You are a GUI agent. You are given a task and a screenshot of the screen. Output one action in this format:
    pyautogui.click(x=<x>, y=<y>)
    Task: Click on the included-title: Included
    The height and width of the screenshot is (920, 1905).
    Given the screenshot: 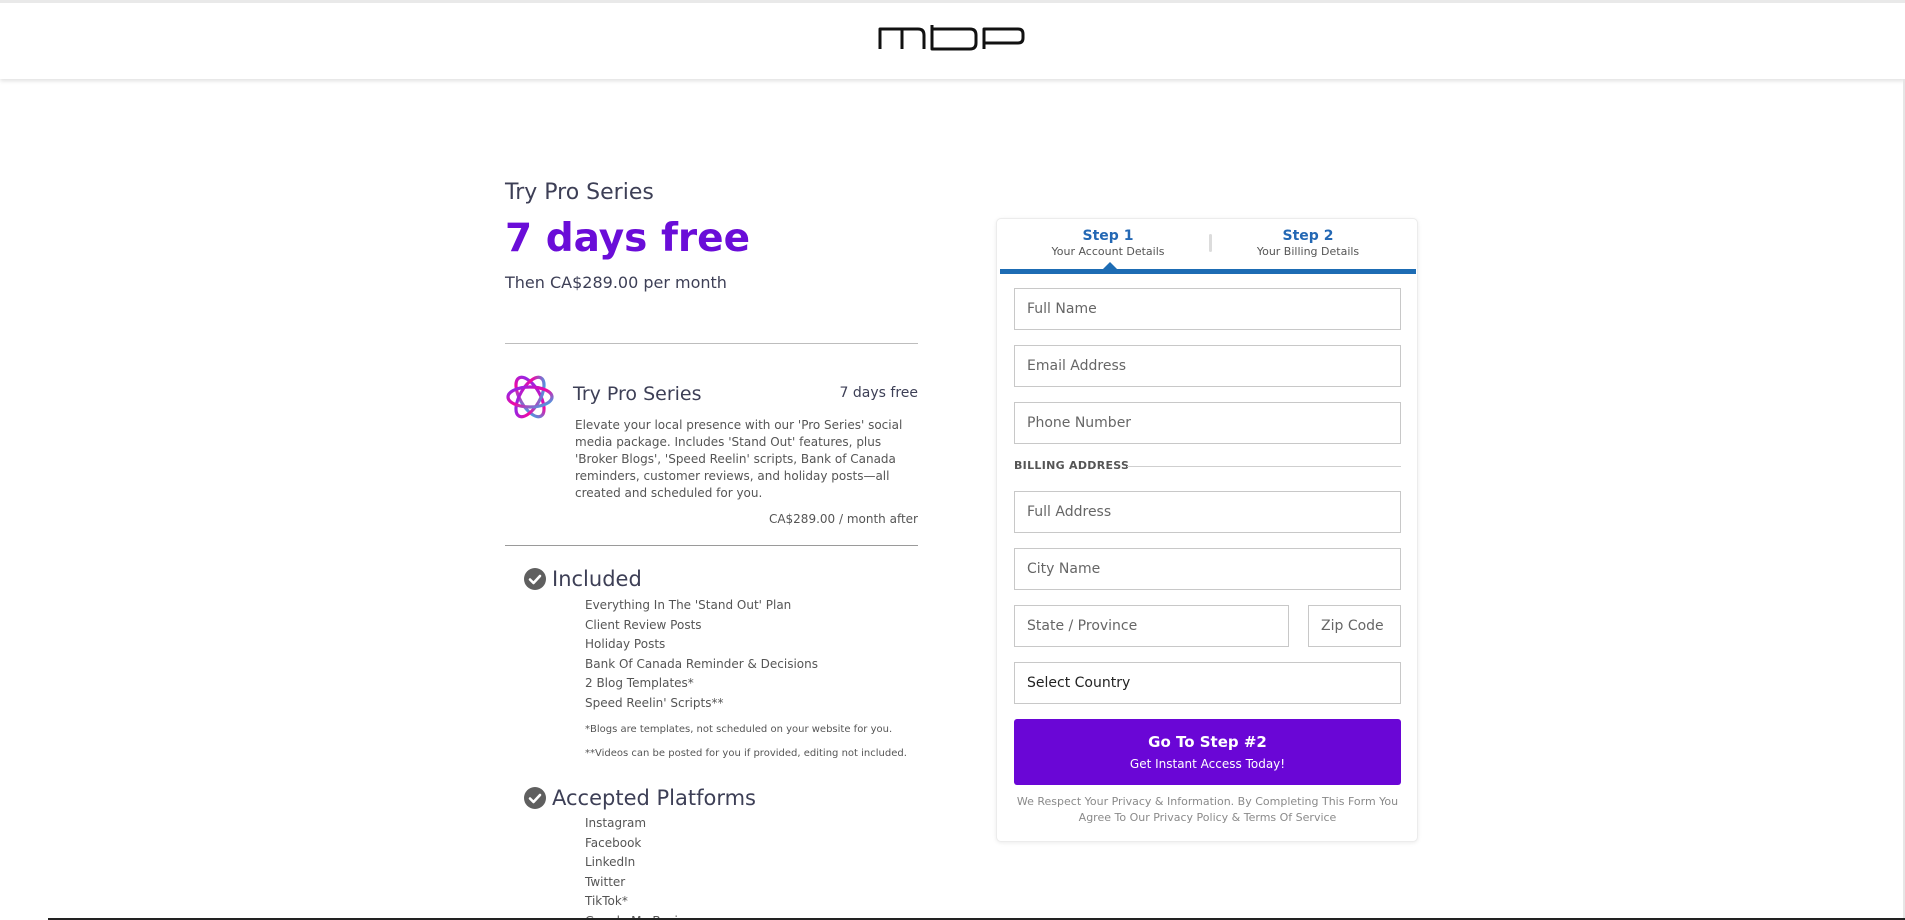 What is the action you would take?
    pyautogui.click(x=597, y=579)
    